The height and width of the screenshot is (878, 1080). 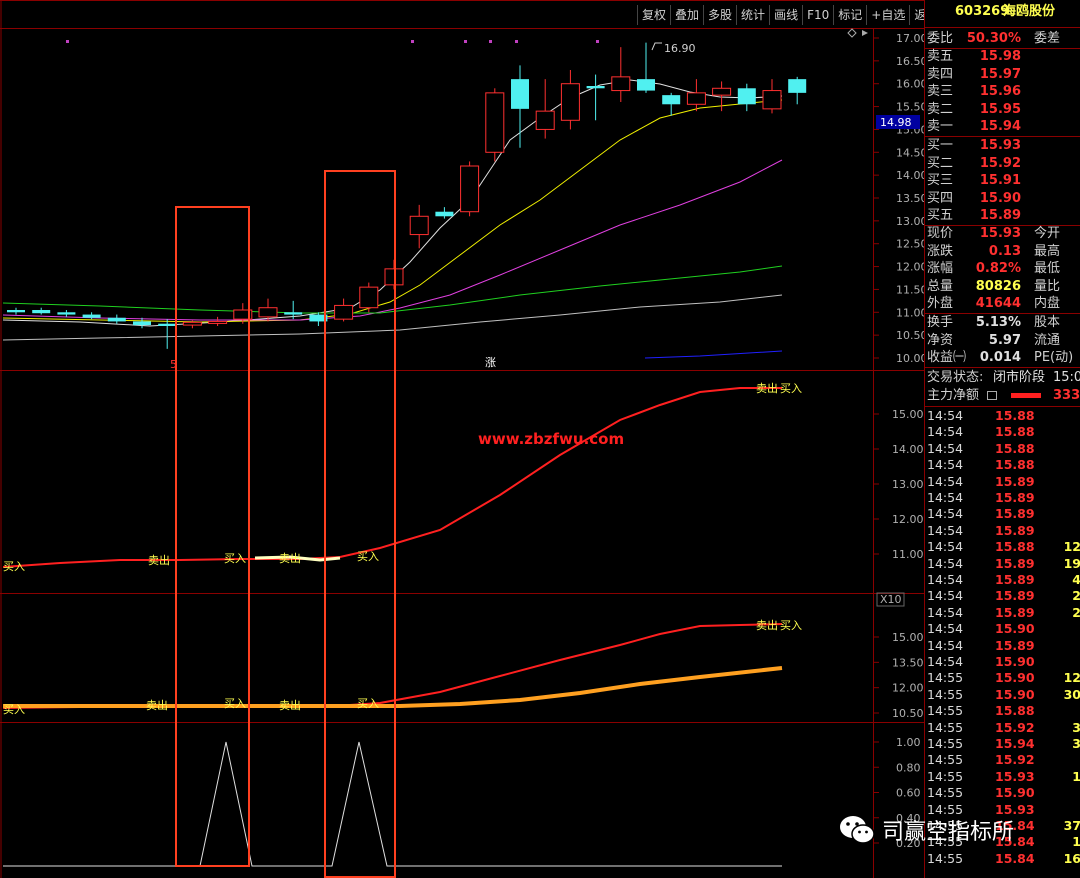 I want to click on stat2-row: 收益㈠ 0.014 PE(动), so click(x=1002, y=357).